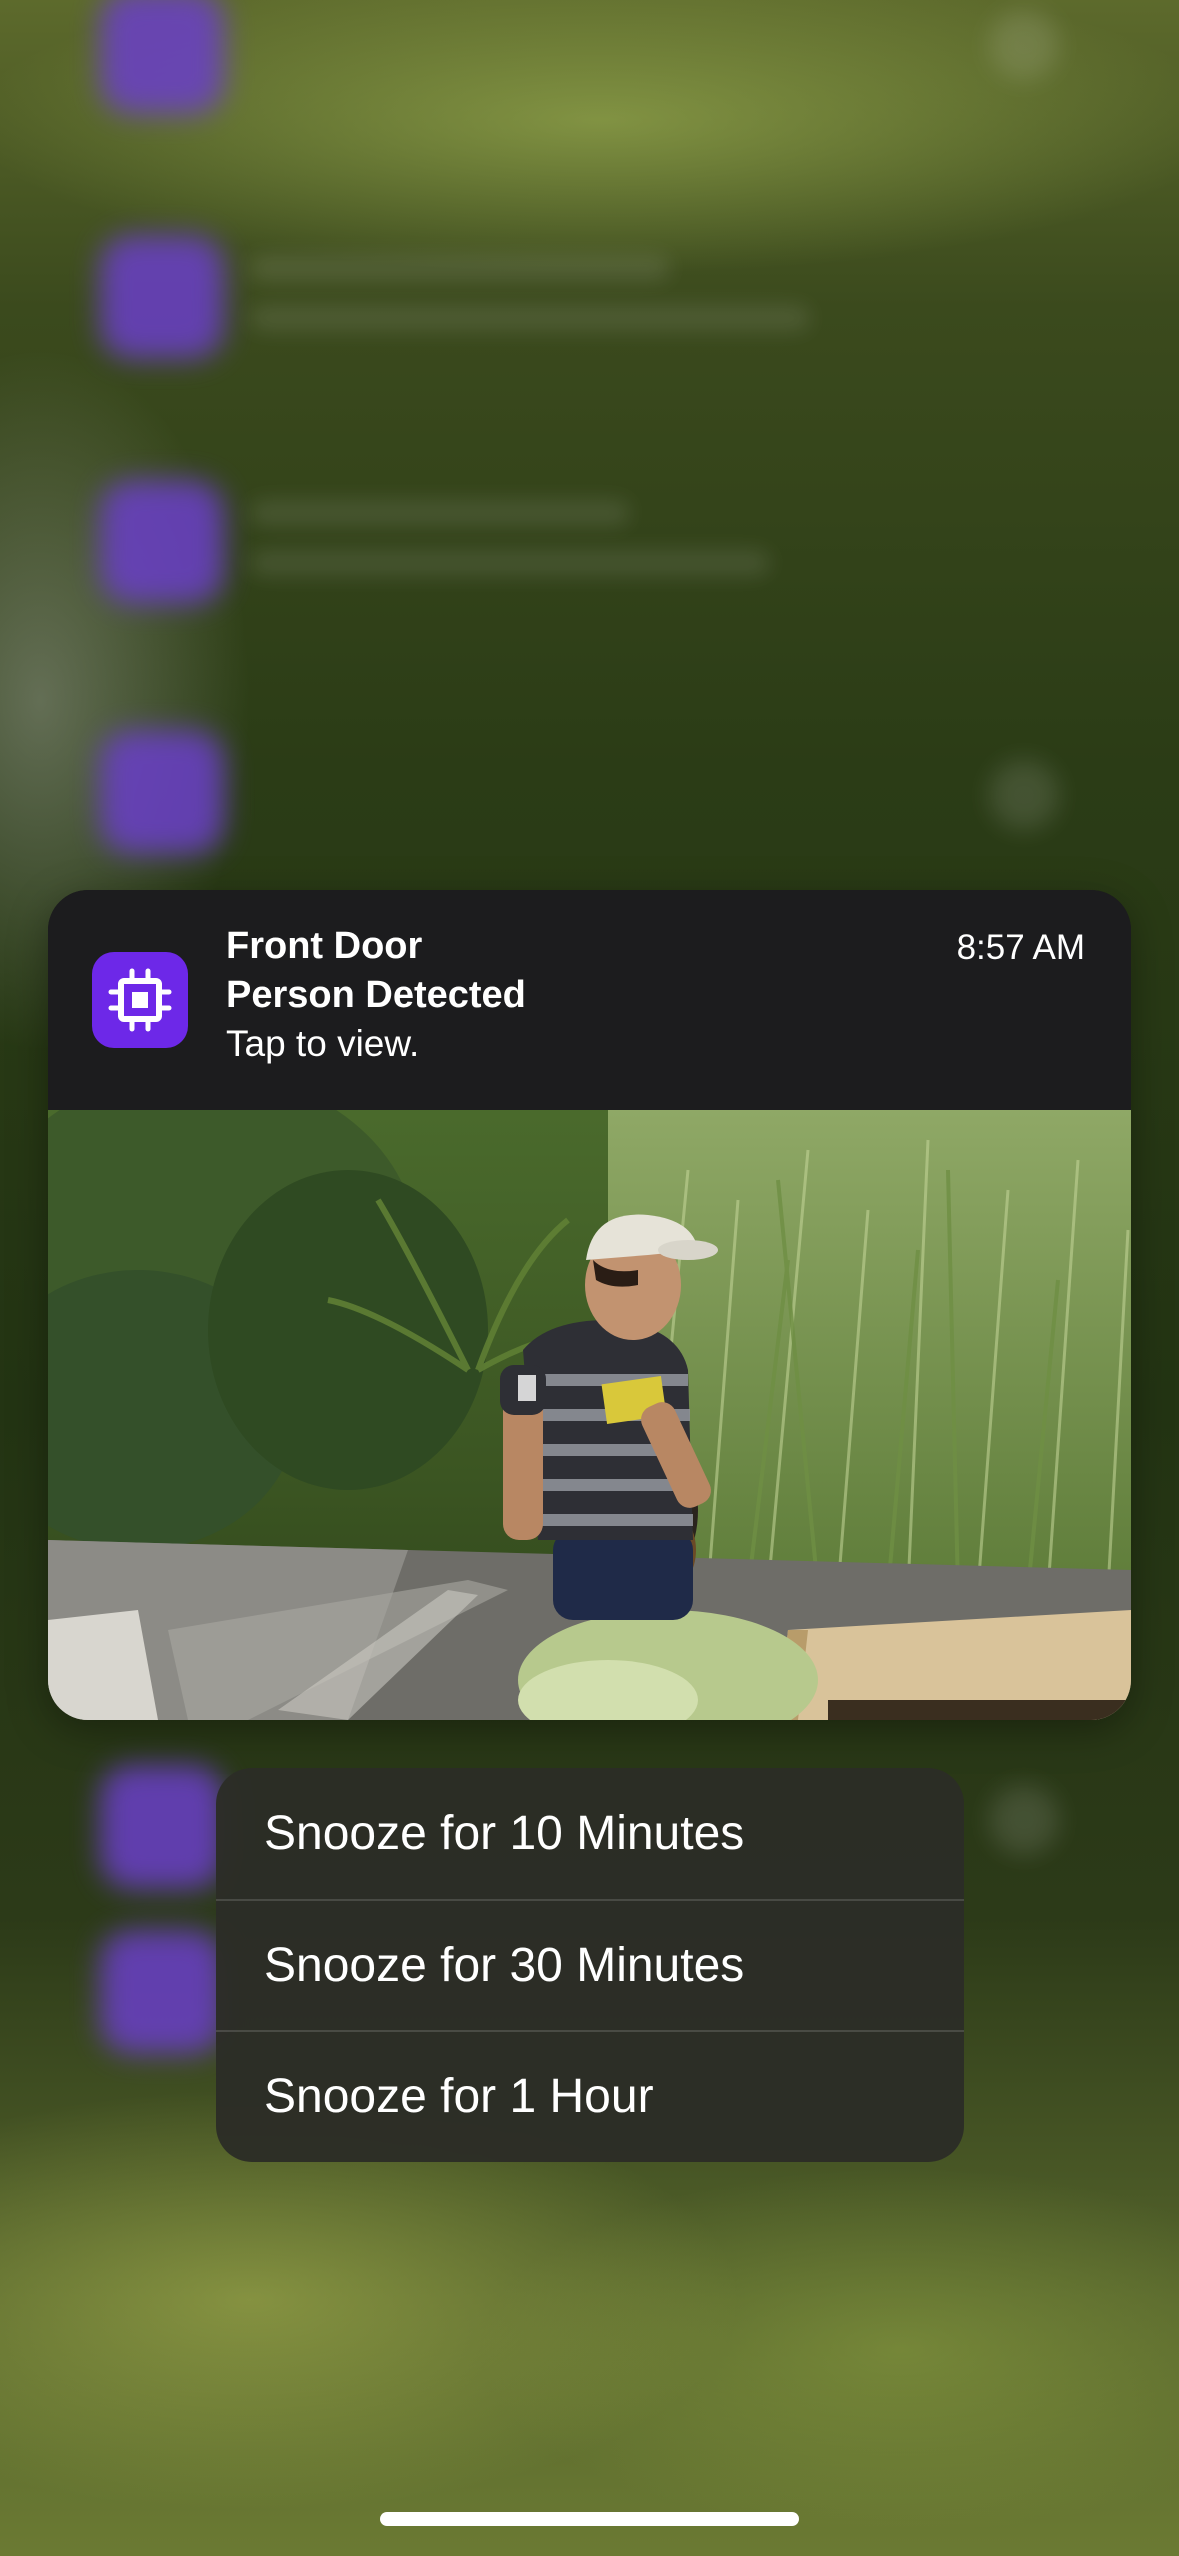 This screenshot has width=1179, height=2556. I want to click on snooze-30-minutes-item: Snooze for 30 Minutes, so click(590, 1964).